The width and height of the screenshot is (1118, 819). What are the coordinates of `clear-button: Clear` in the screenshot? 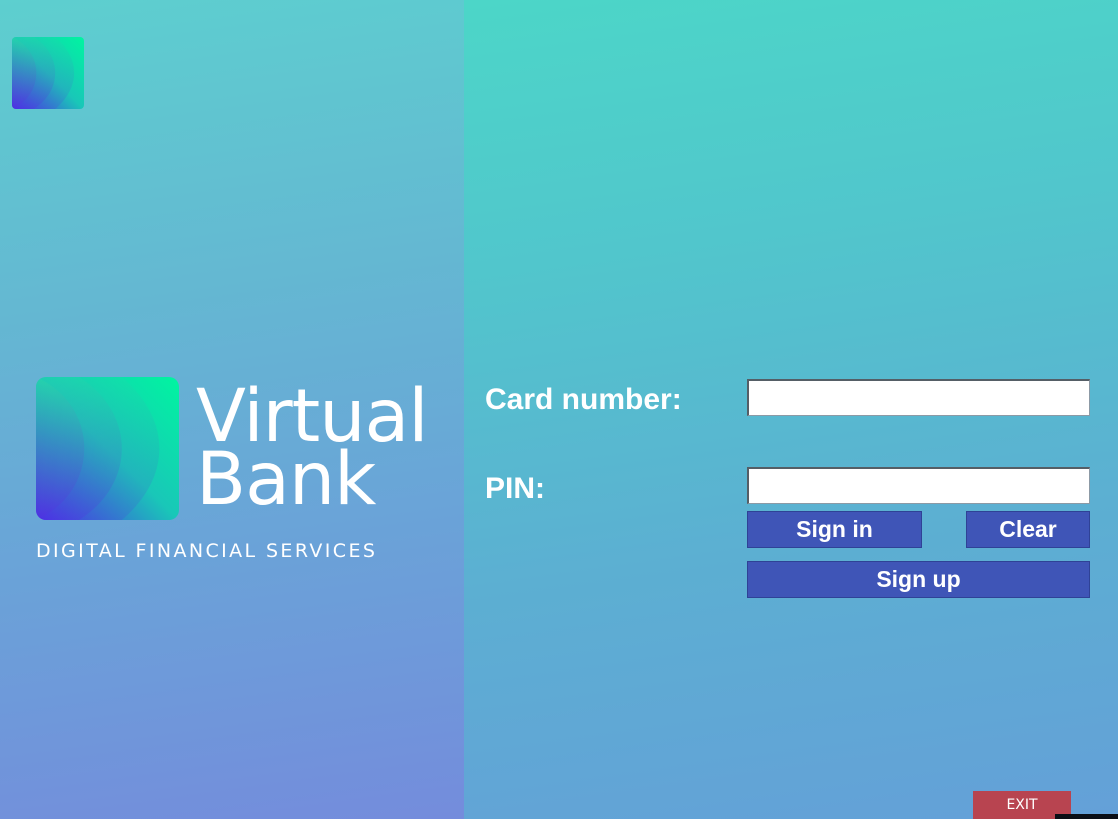 It's located at (1028, 529).